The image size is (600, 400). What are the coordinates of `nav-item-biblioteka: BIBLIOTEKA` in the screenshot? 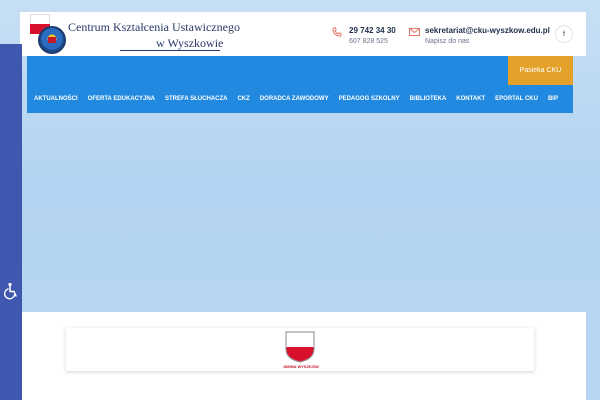 It's located at (433, 99).